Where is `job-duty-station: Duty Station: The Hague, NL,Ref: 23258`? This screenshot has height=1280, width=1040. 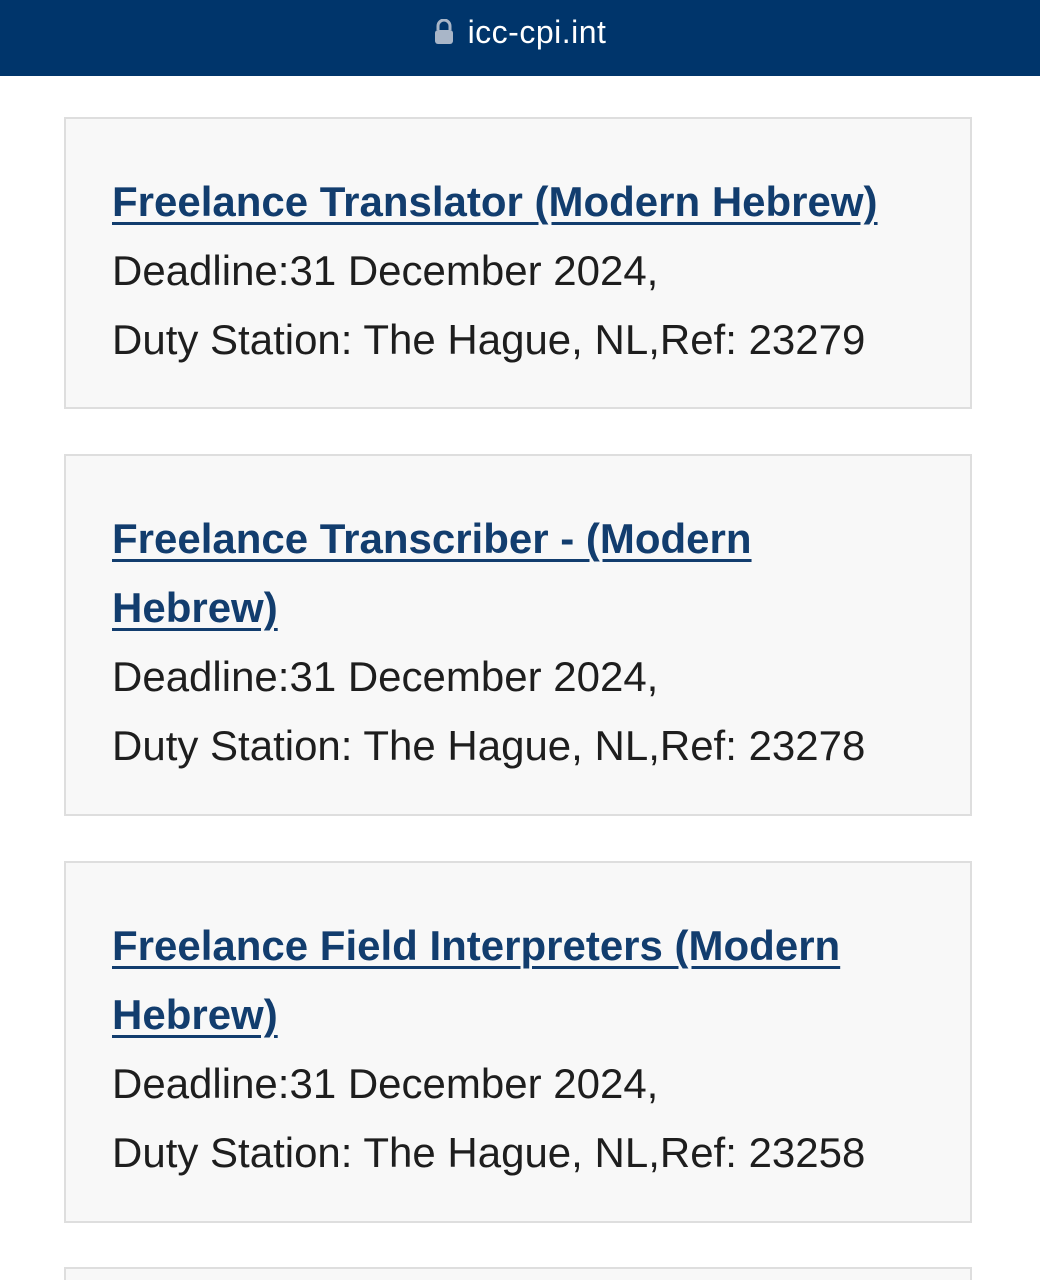 job-duty-station: Duty Station: The Hague, NL,Ref: 23258 is located at coordinates (489, 1152).